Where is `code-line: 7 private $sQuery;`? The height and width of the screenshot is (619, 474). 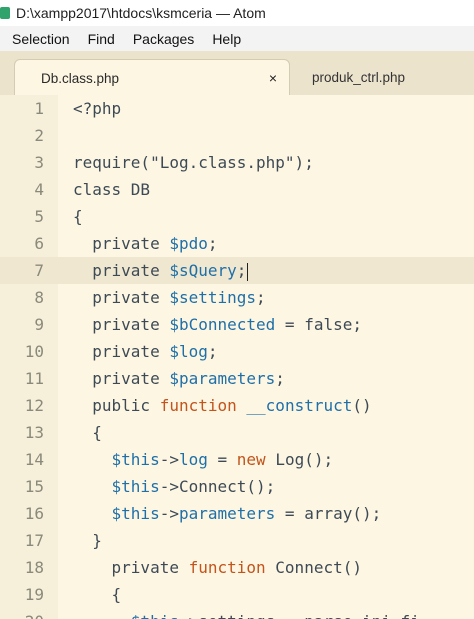 code-line: 7 private $sQuery; is located at coordinates (237, 270).